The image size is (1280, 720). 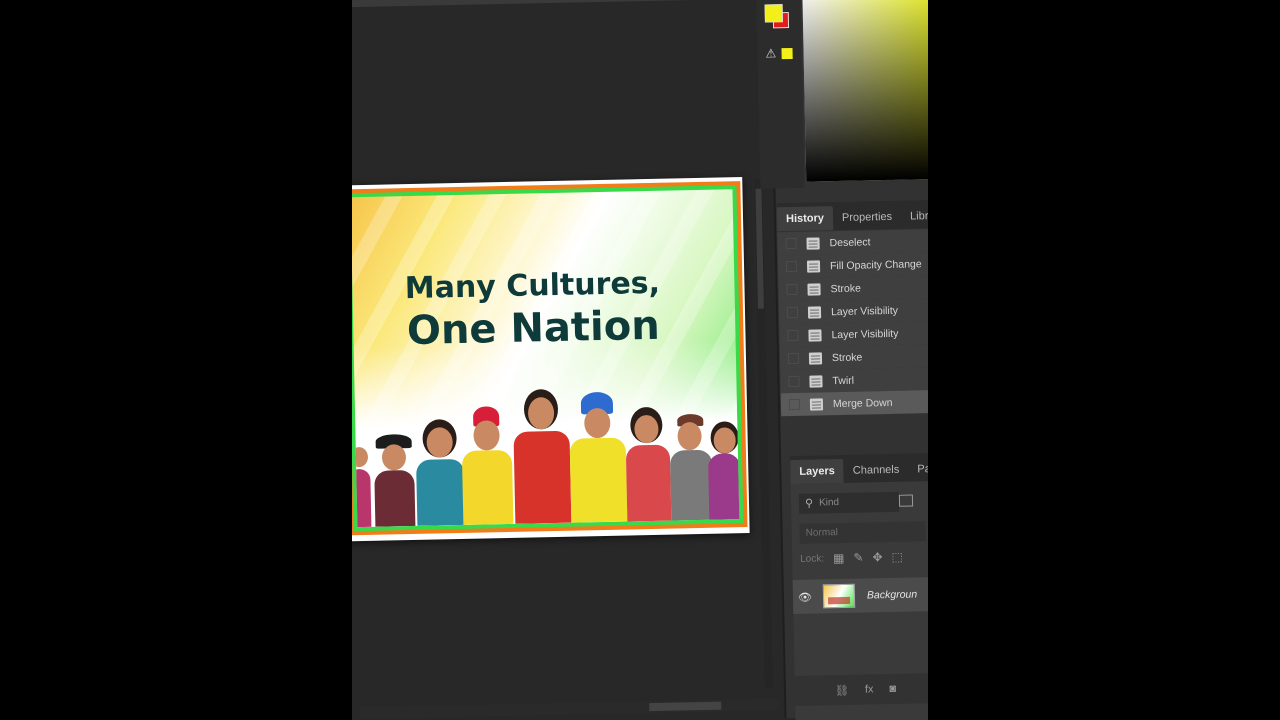 What do you see at coordinates (817, 471) in the screenshot?
I see `tab-layers: Layers` at bounding box center [817, 471].